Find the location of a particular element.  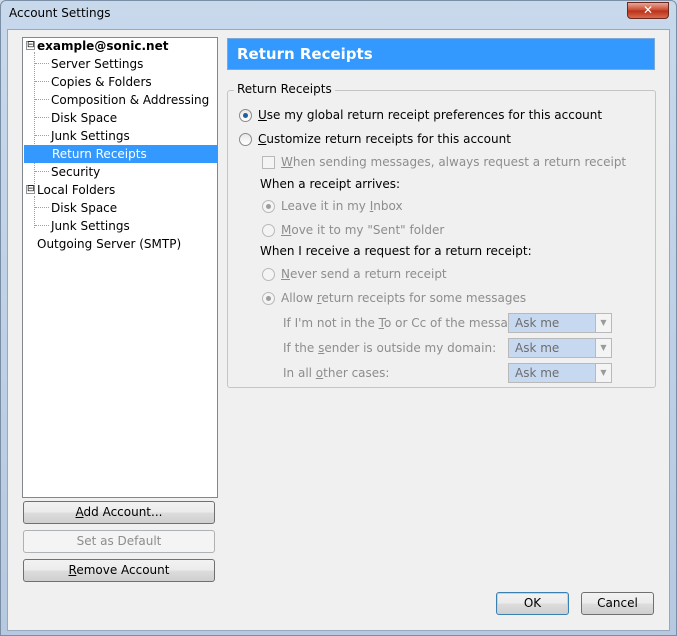

tree-item-security: Security is located at coordinates (75, 172).